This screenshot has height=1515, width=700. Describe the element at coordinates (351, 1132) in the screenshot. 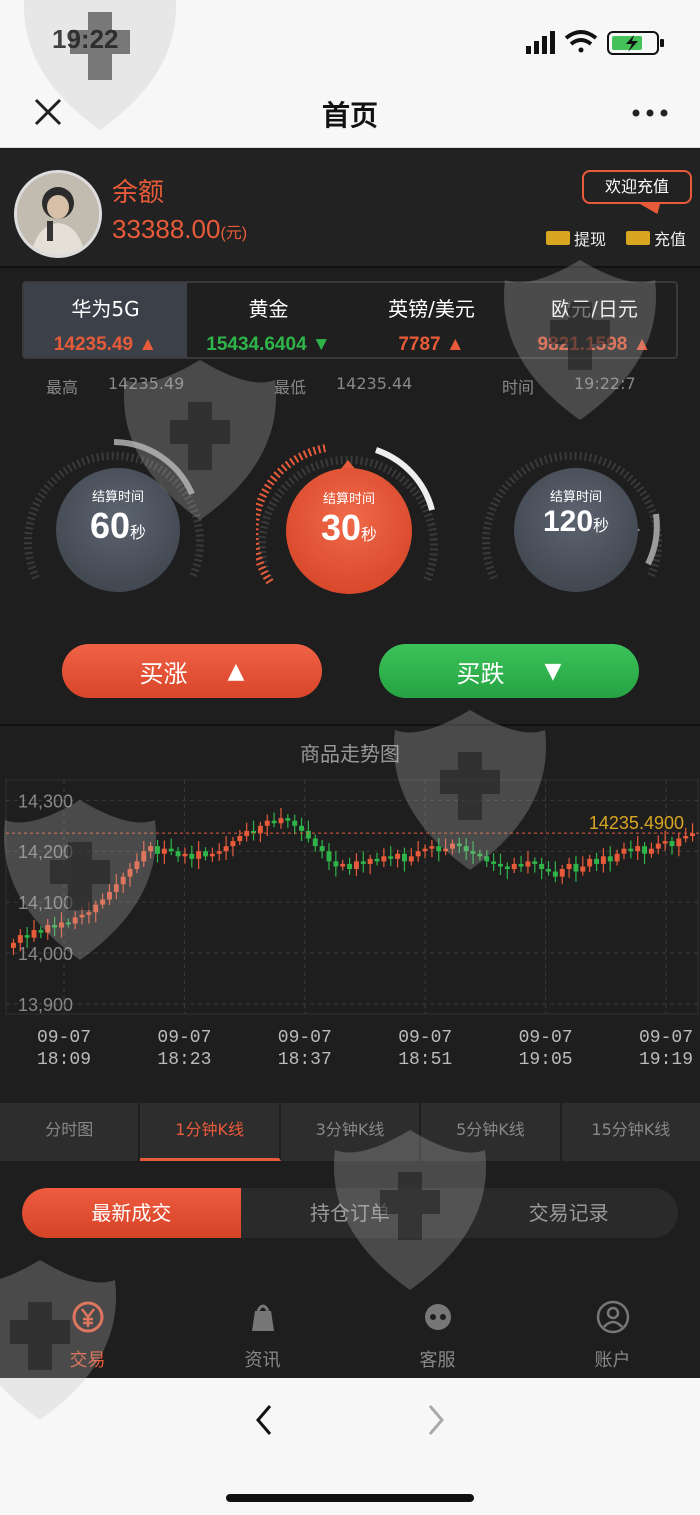

I see `period-tab-3min: 3分钟K线` at that location.